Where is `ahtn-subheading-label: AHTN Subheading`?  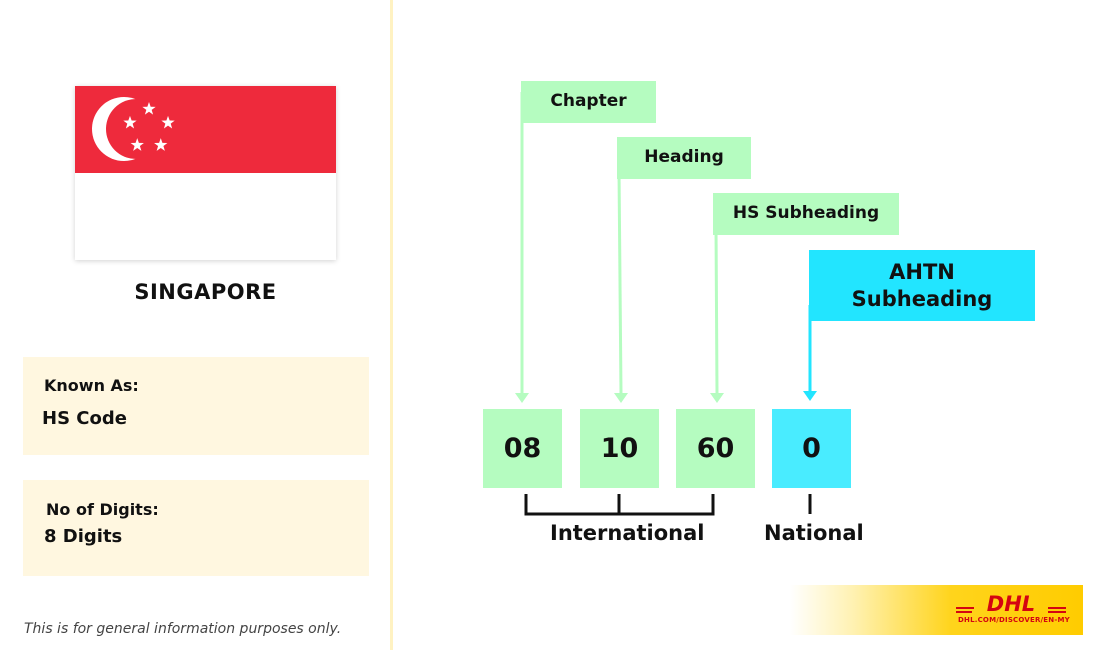
ahtn-subheading-label: AHTN Subheading is located at coordinates (922, 285).